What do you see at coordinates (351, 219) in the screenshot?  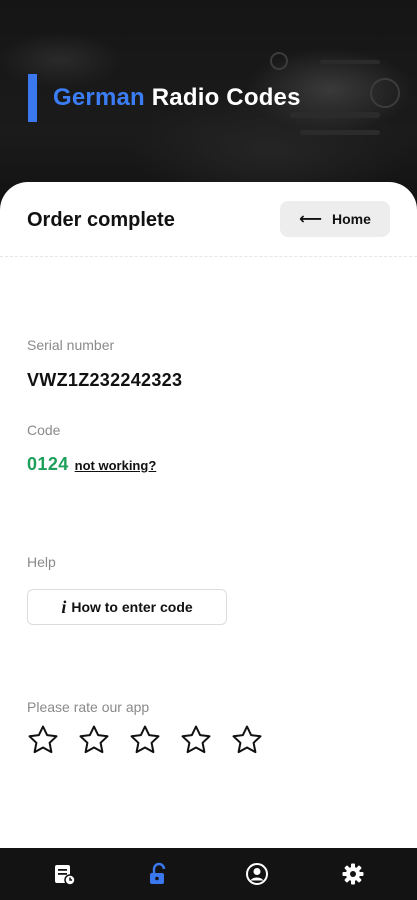 I see `home-button-label: Home` at bounding box center [351, 219].